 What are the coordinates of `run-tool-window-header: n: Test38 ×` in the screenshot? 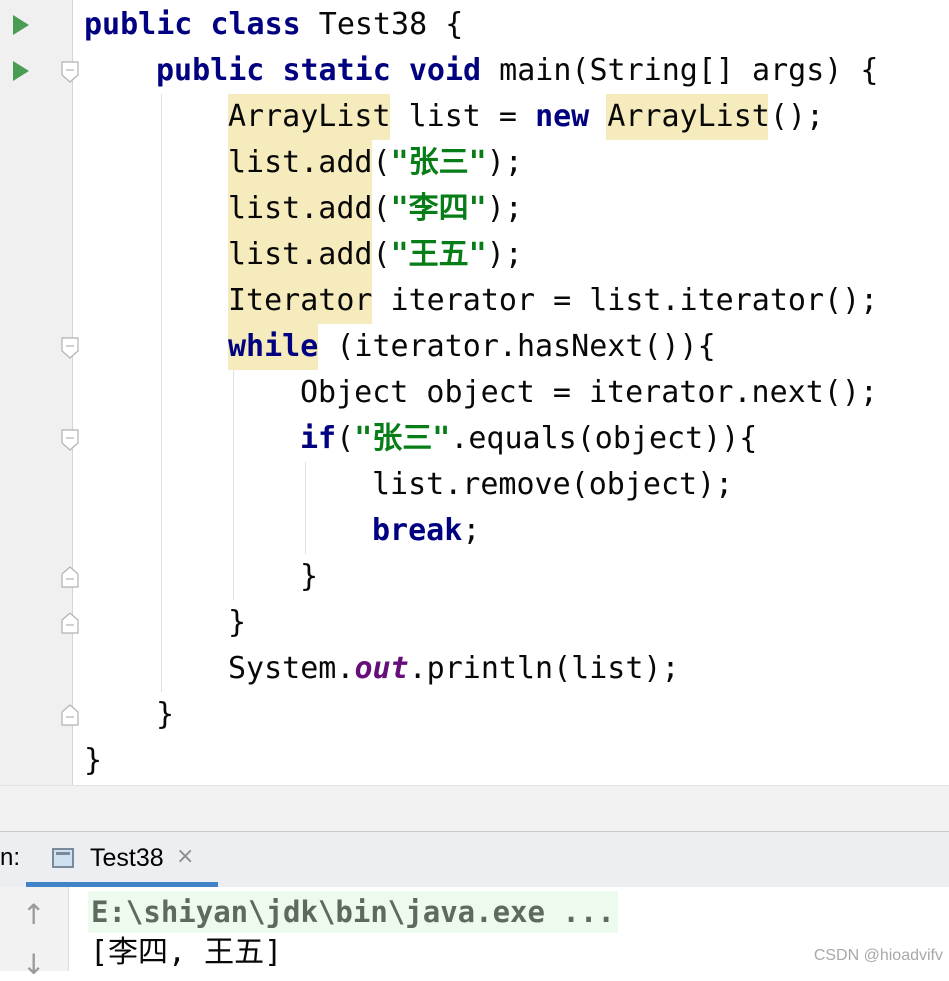 It's located at (474, 859).